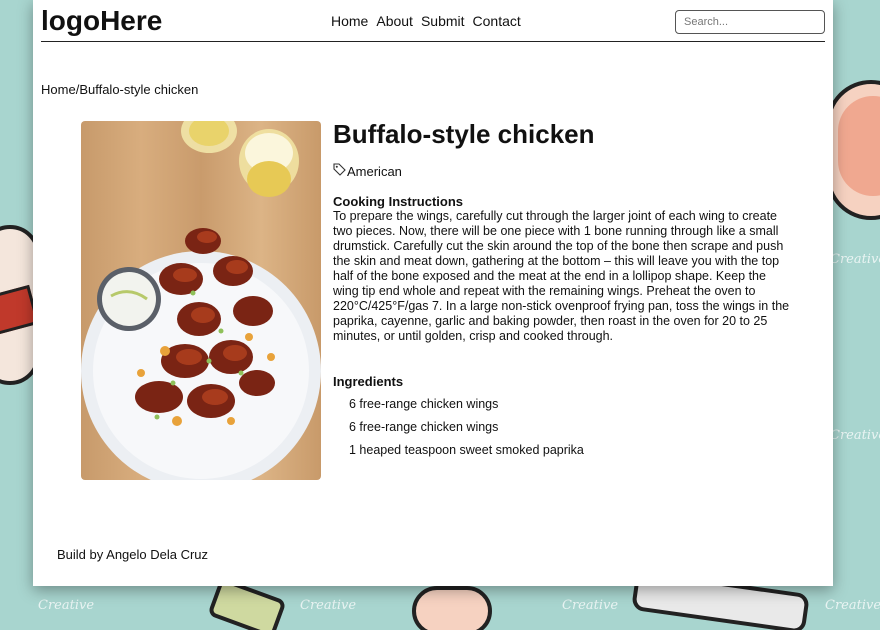  Describe the element at coordinates (443, 21) in the screenshot. I see `nav-link-submit: Submit` at that location.